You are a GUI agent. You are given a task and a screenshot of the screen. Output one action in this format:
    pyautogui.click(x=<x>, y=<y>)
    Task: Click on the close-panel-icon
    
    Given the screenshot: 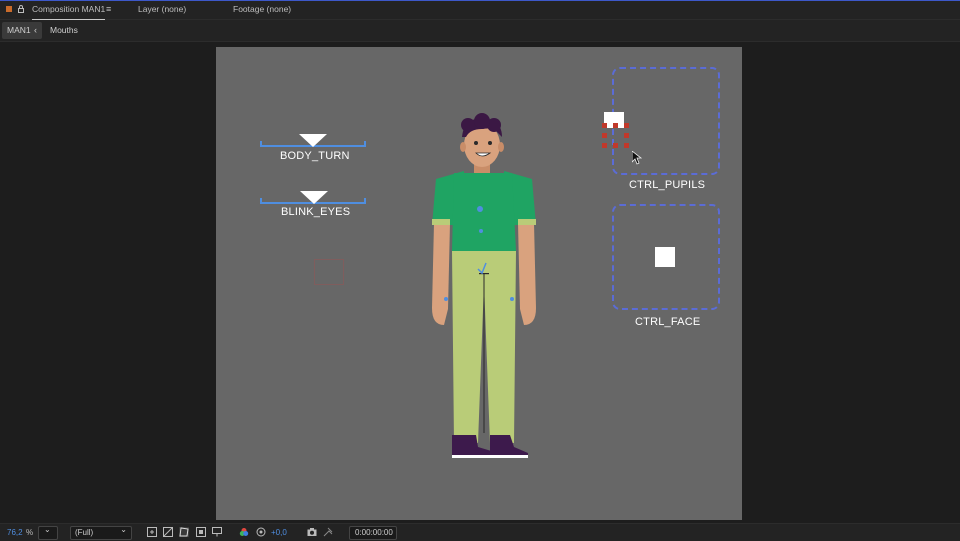 What is the action you would take?
    pyautogui.click(x=9, y=9)
    